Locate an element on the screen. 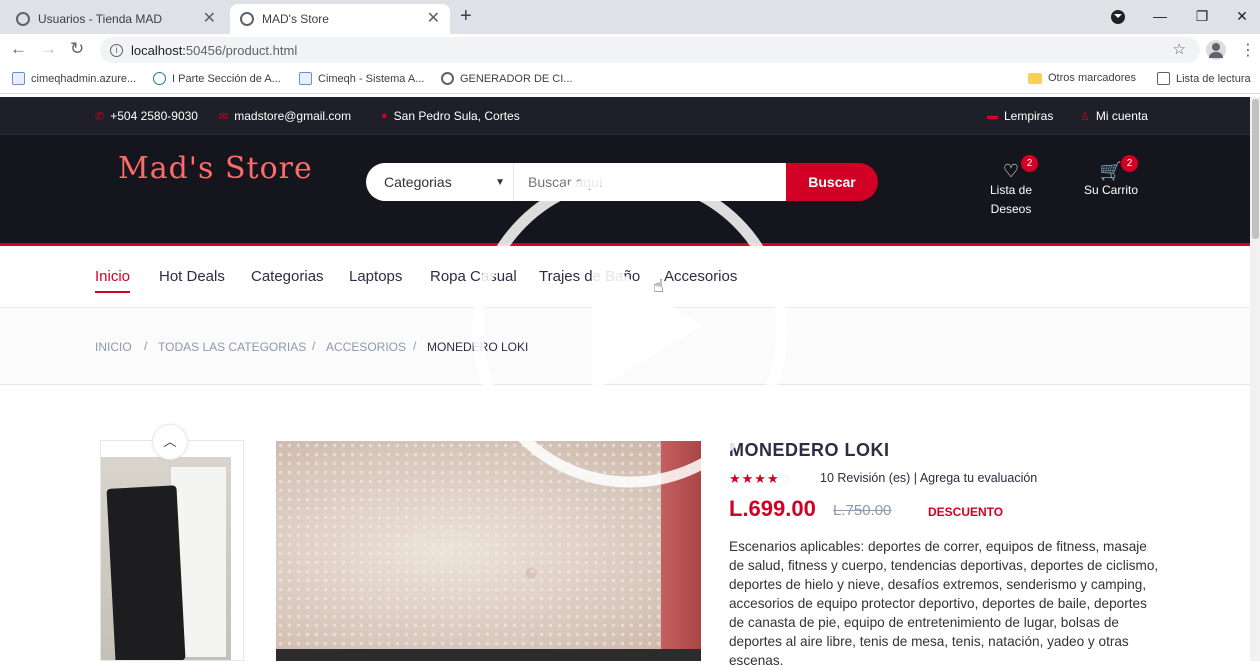  nav-ropa-casual: Ropa Casual is located at coordinates (473, 276).